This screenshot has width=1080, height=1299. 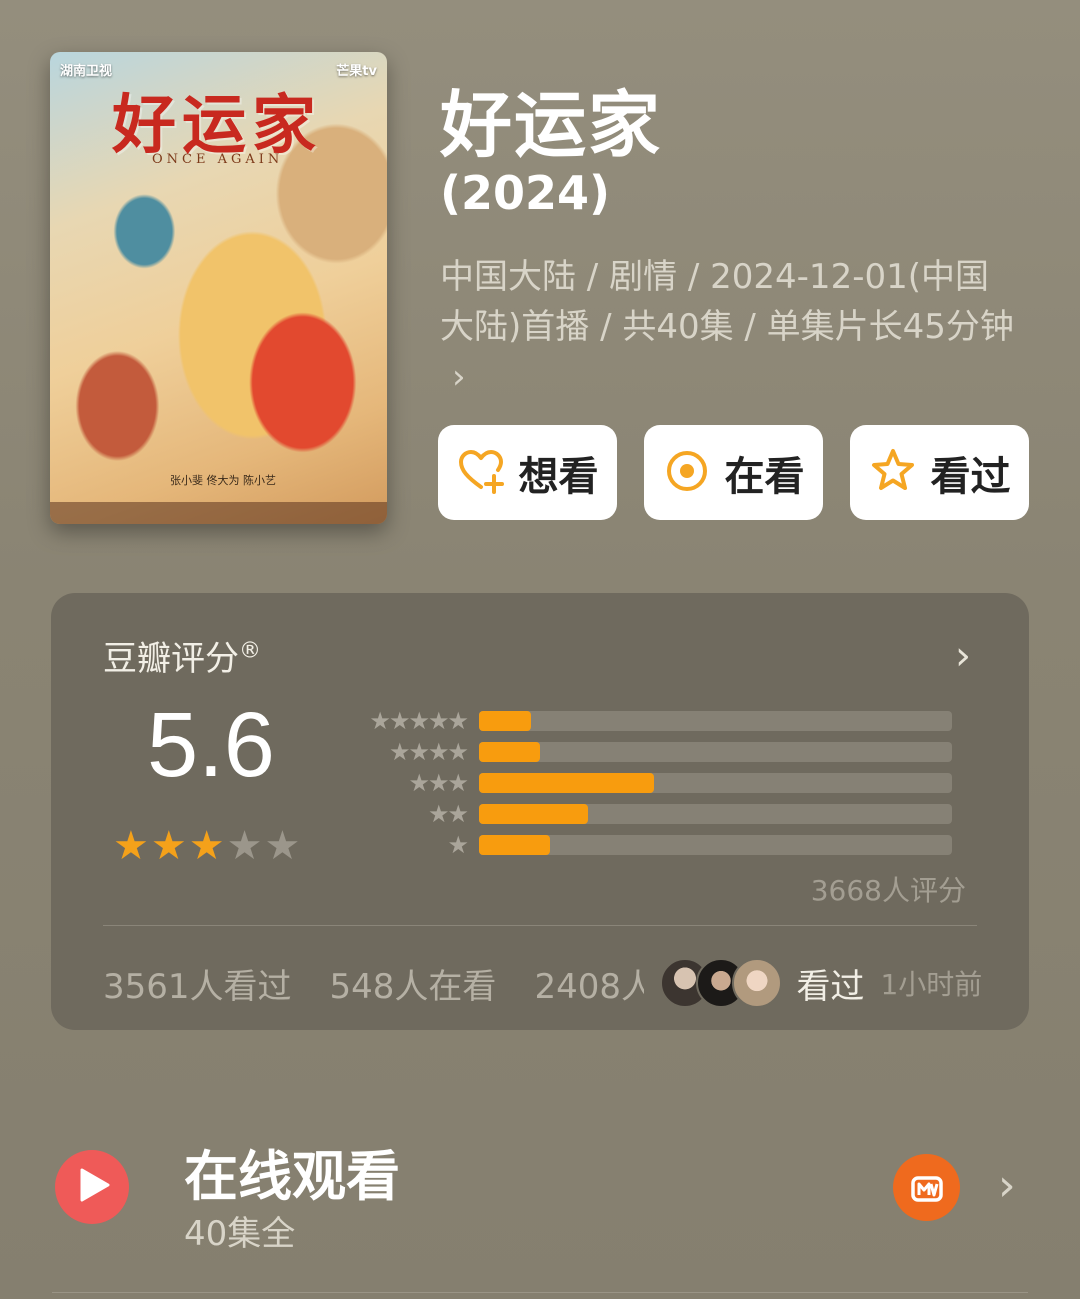 I want to click on distribution-stars: ★★★★, so click(x=428, y=752).